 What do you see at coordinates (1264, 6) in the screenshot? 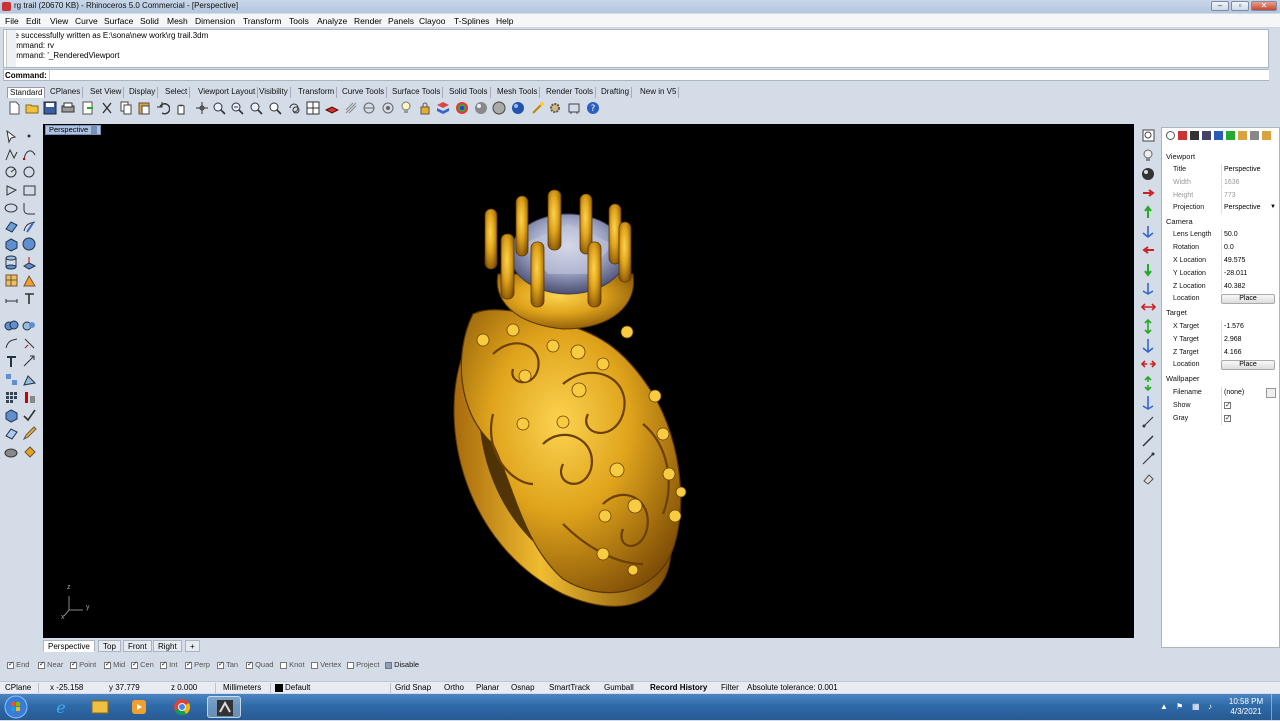
I see `close-button: ✕` at bounding box center [1264, 6].